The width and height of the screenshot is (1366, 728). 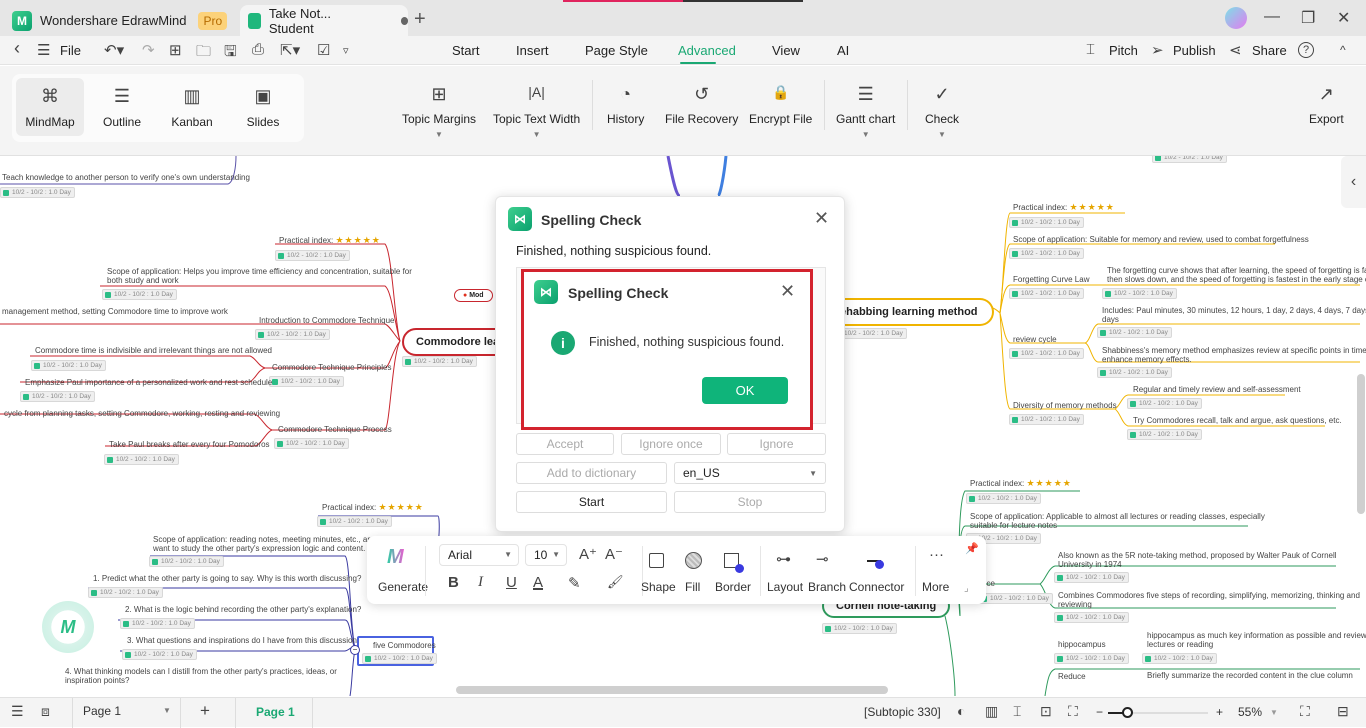 What do you see at coordinates (658, 587) in the screenshot?
I see `shape-button: Shape` at bounding box center [658, 587].